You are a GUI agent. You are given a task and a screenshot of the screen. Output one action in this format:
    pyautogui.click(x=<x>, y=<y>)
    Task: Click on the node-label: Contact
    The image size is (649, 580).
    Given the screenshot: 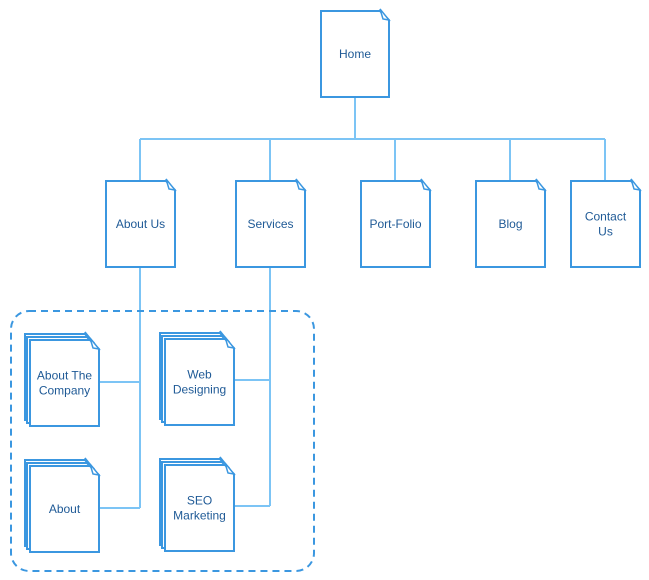 What is the action you would take?
    pyautogui.click(x=606, y=217)
    